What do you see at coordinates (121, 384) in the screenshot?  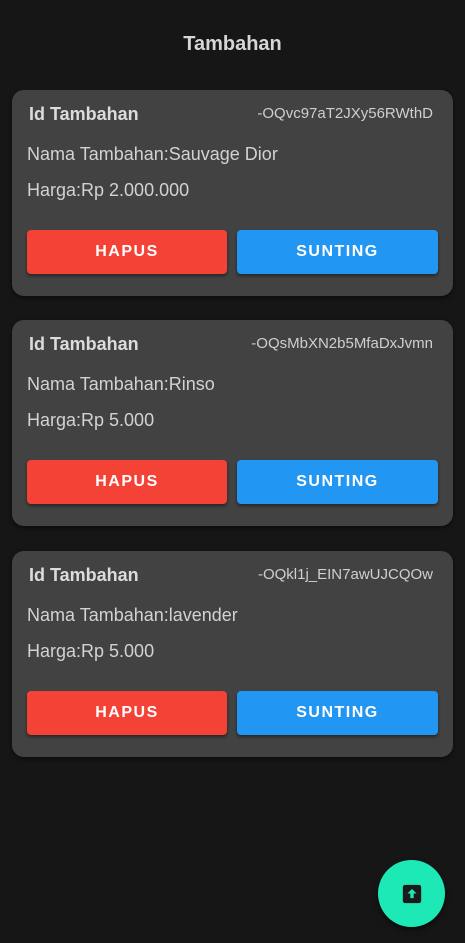 I see `item-name: Nama Tambahan:Rinso` at bounding box center [121, 384].